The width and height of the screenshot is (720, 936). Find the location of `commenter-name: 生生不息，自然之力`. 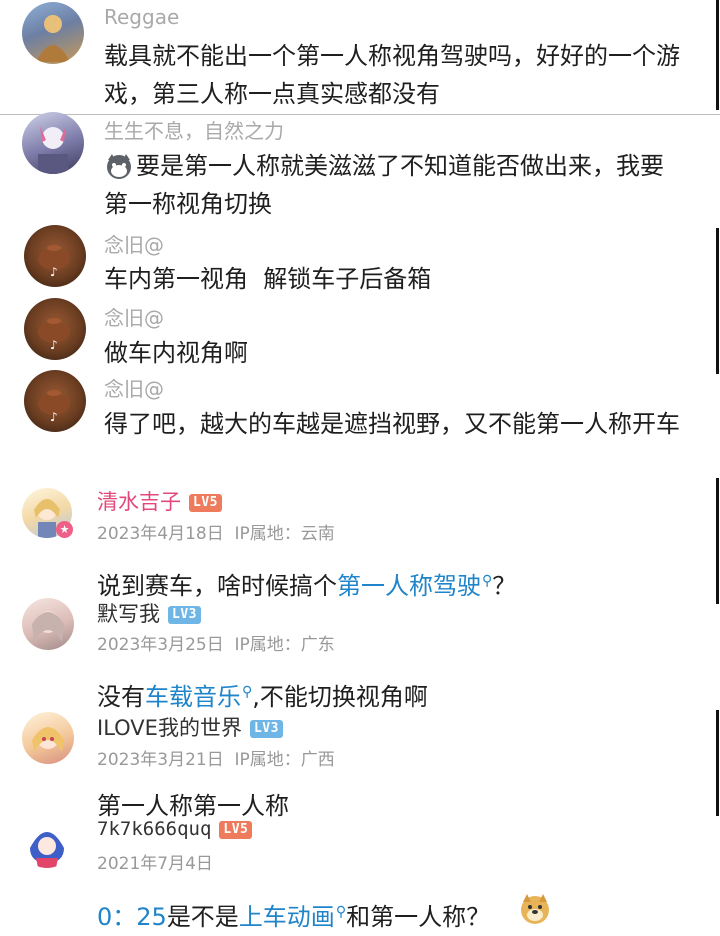

commenter-name: 生生不息，自然之力 is located at coordinates (194, 131).